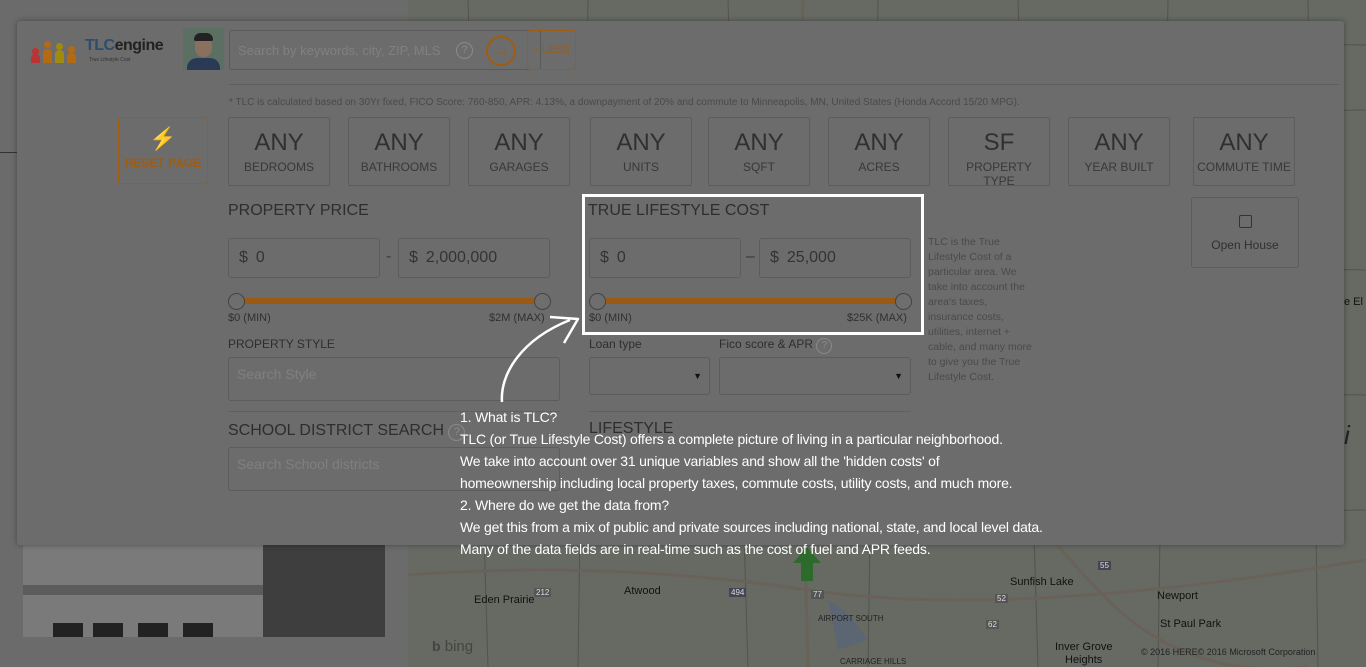  I want to click on filter-garages: ANY GARAGES, so click(519, 151).